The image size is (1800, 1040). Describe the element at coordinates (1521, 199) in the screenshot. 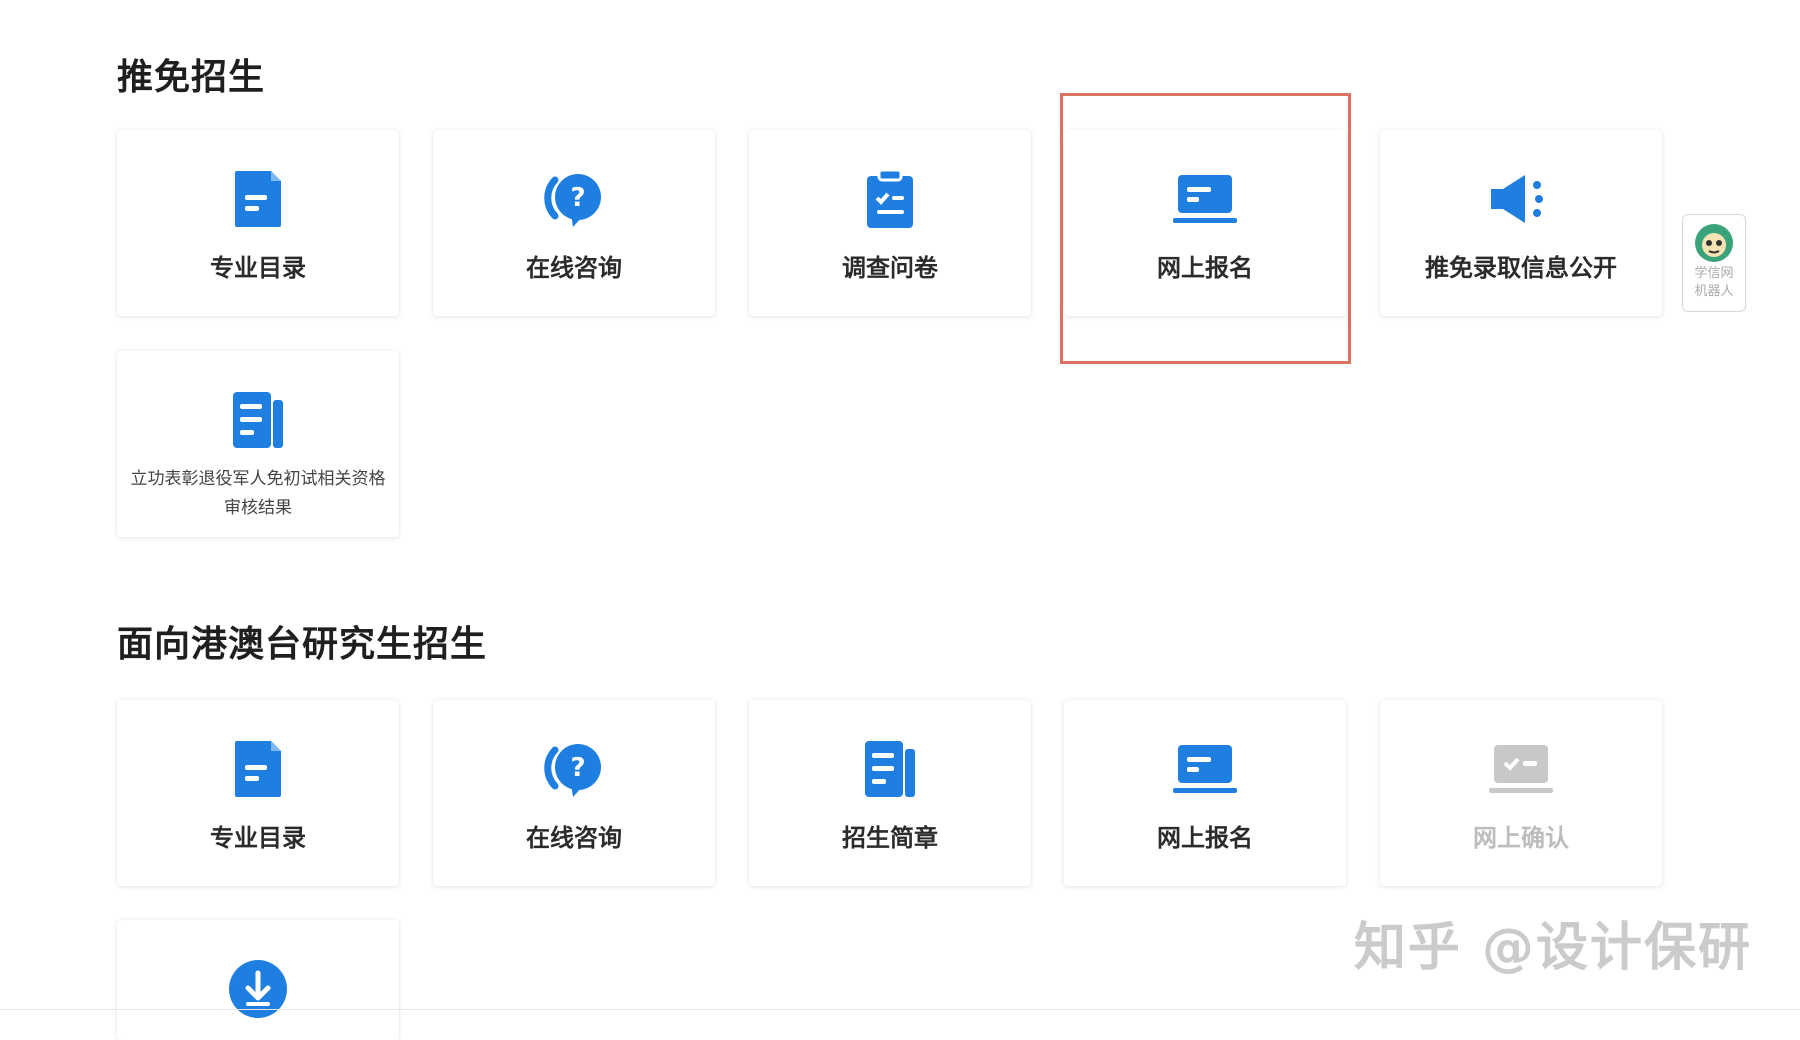

I see `announce-icon` at that location.